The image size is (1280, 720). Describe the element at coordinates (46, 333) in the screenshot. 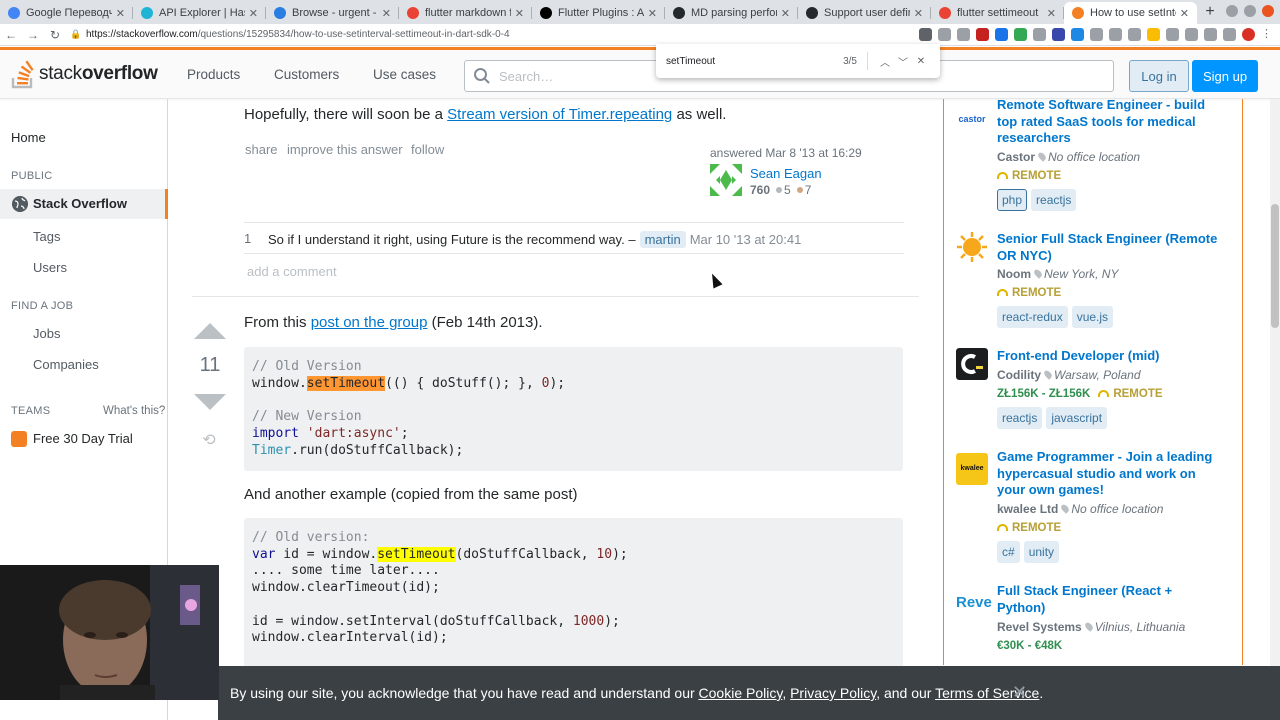

I see `sidebar-item-jobs: Jobs` at that location.